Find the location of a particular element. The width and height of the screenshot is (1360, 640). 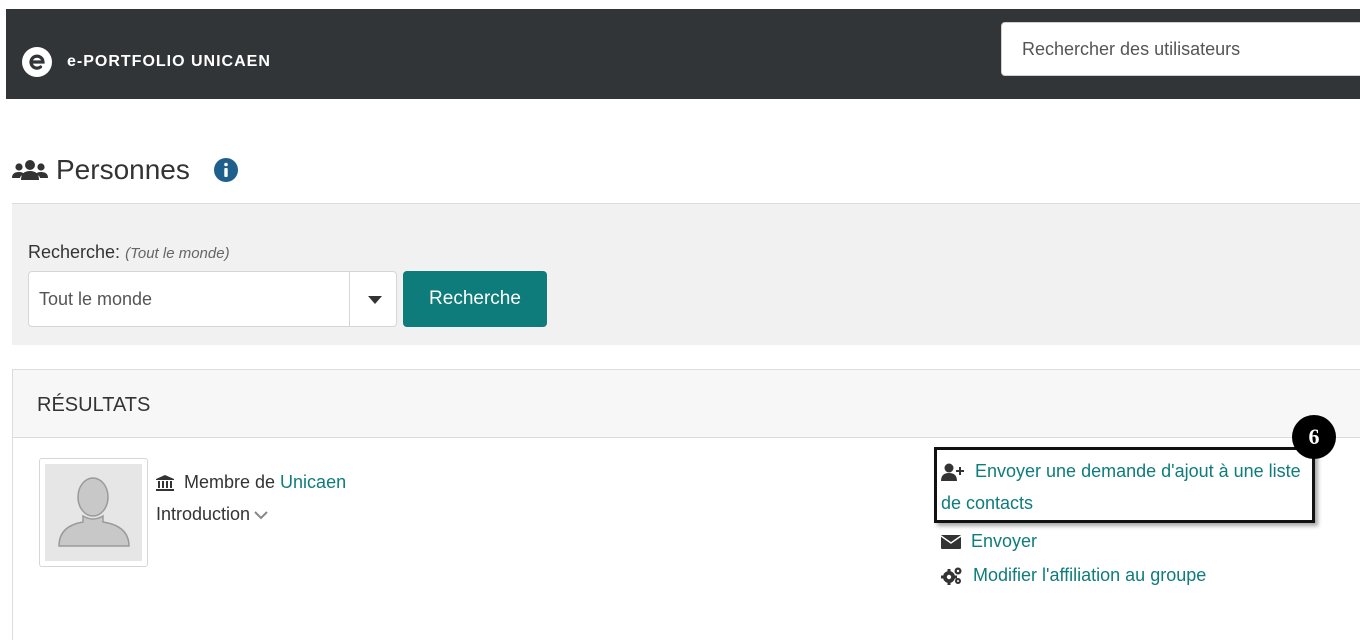

send-message-label: Envoyer is located at coordinates (1004, 541).